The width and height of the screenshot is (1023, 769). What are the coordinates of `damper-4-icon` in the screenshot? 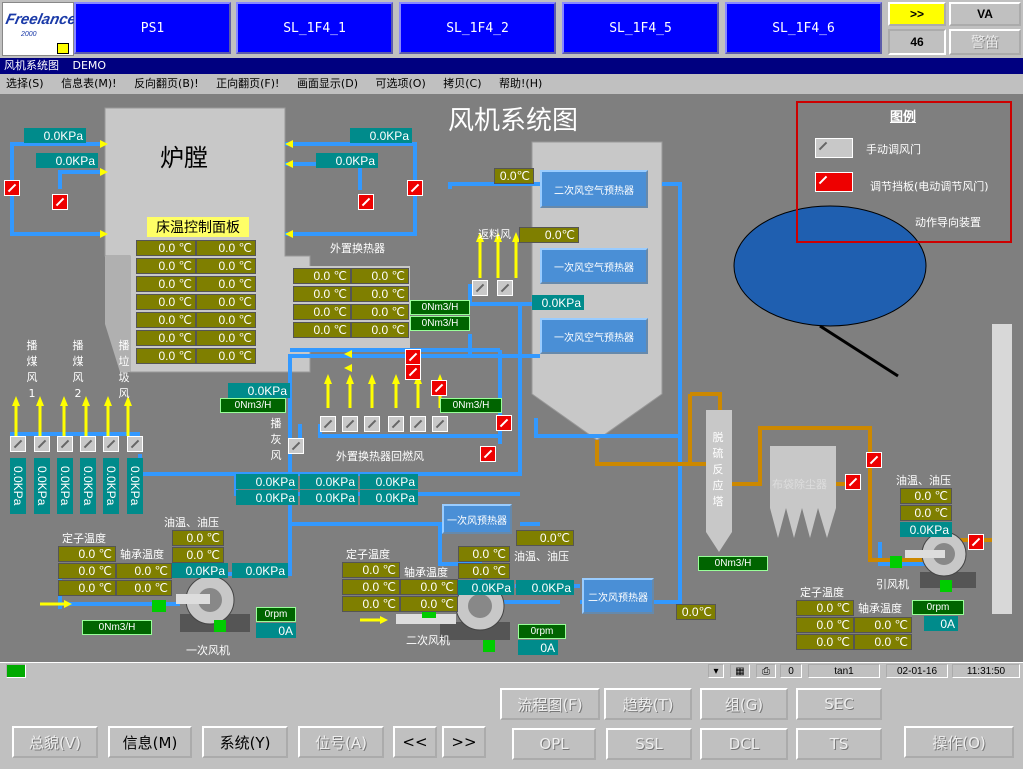 It's located at (415, 188).